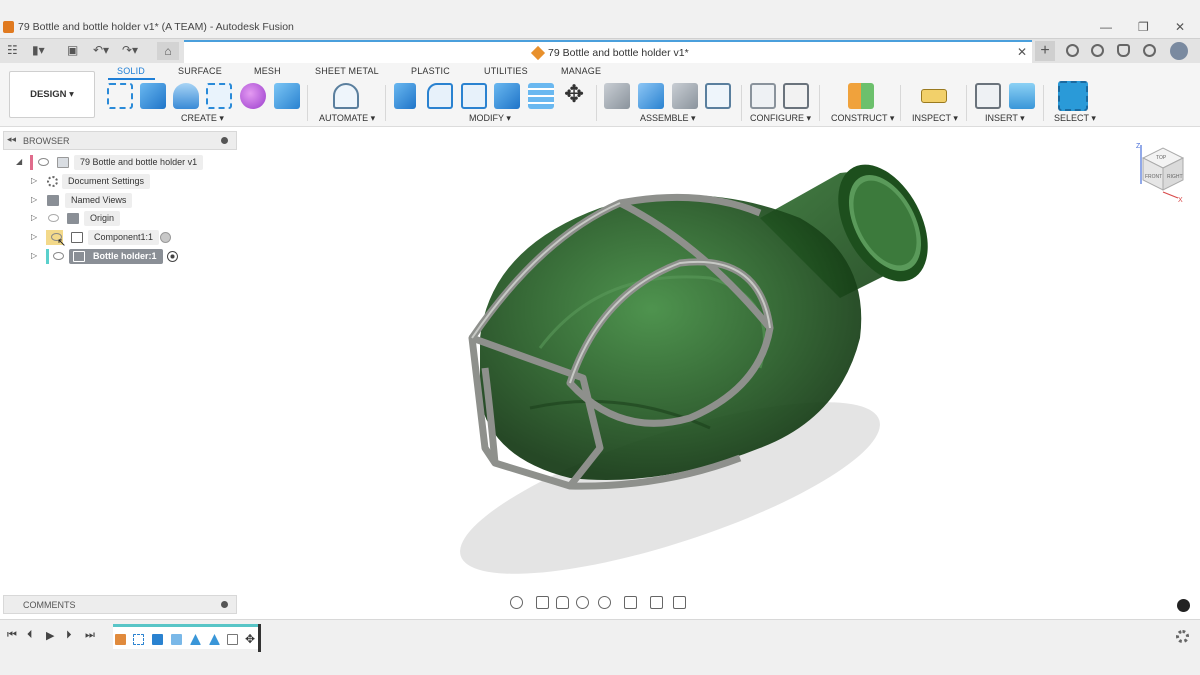  What do you see at coordinates (796, 96) in the screenshot?
I see `configuration-table-icon` at bounding box center [796, 96].